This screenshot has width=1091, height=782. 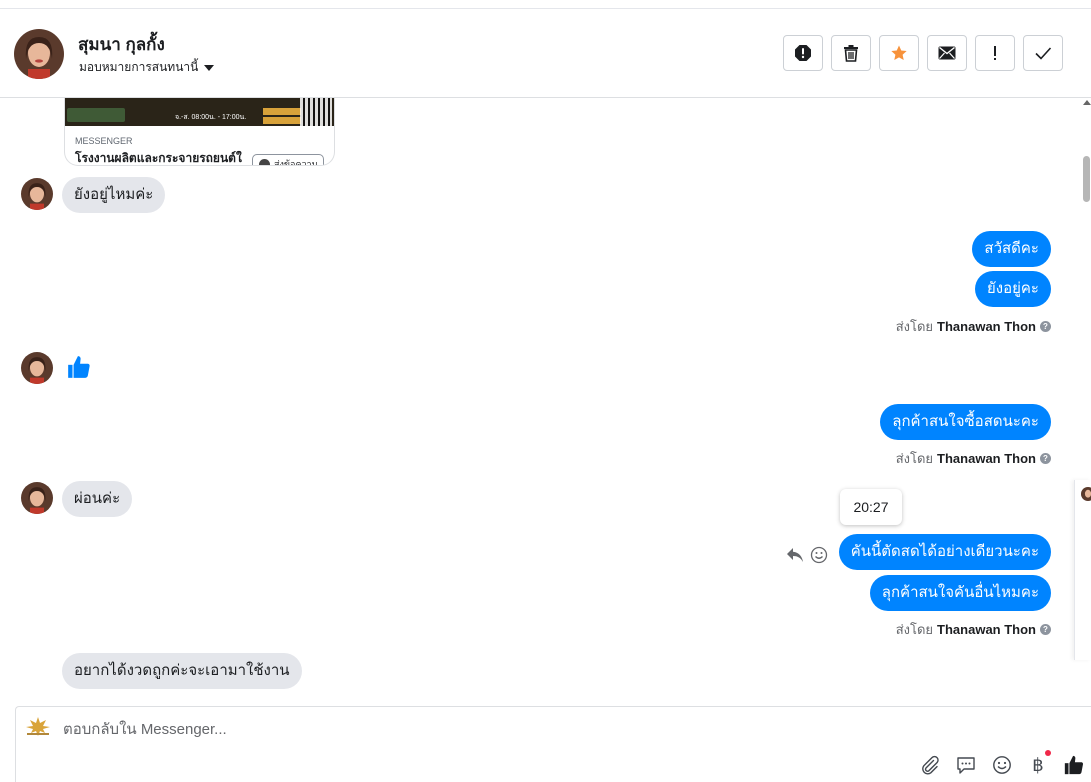 I want to click on outgoing-message: ยังอยู่คะ, so click(x=1012, y=289).